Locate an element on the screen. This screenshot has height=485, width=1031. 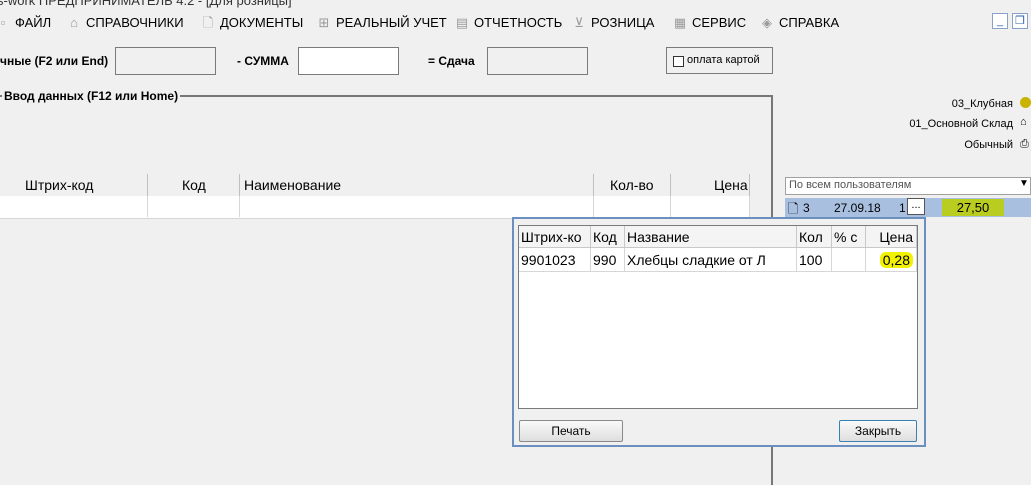
menu-real-accounting: ⊞ РЕАЛЬНЫЙ УЧЕТ is located at coordinates (382, 23).